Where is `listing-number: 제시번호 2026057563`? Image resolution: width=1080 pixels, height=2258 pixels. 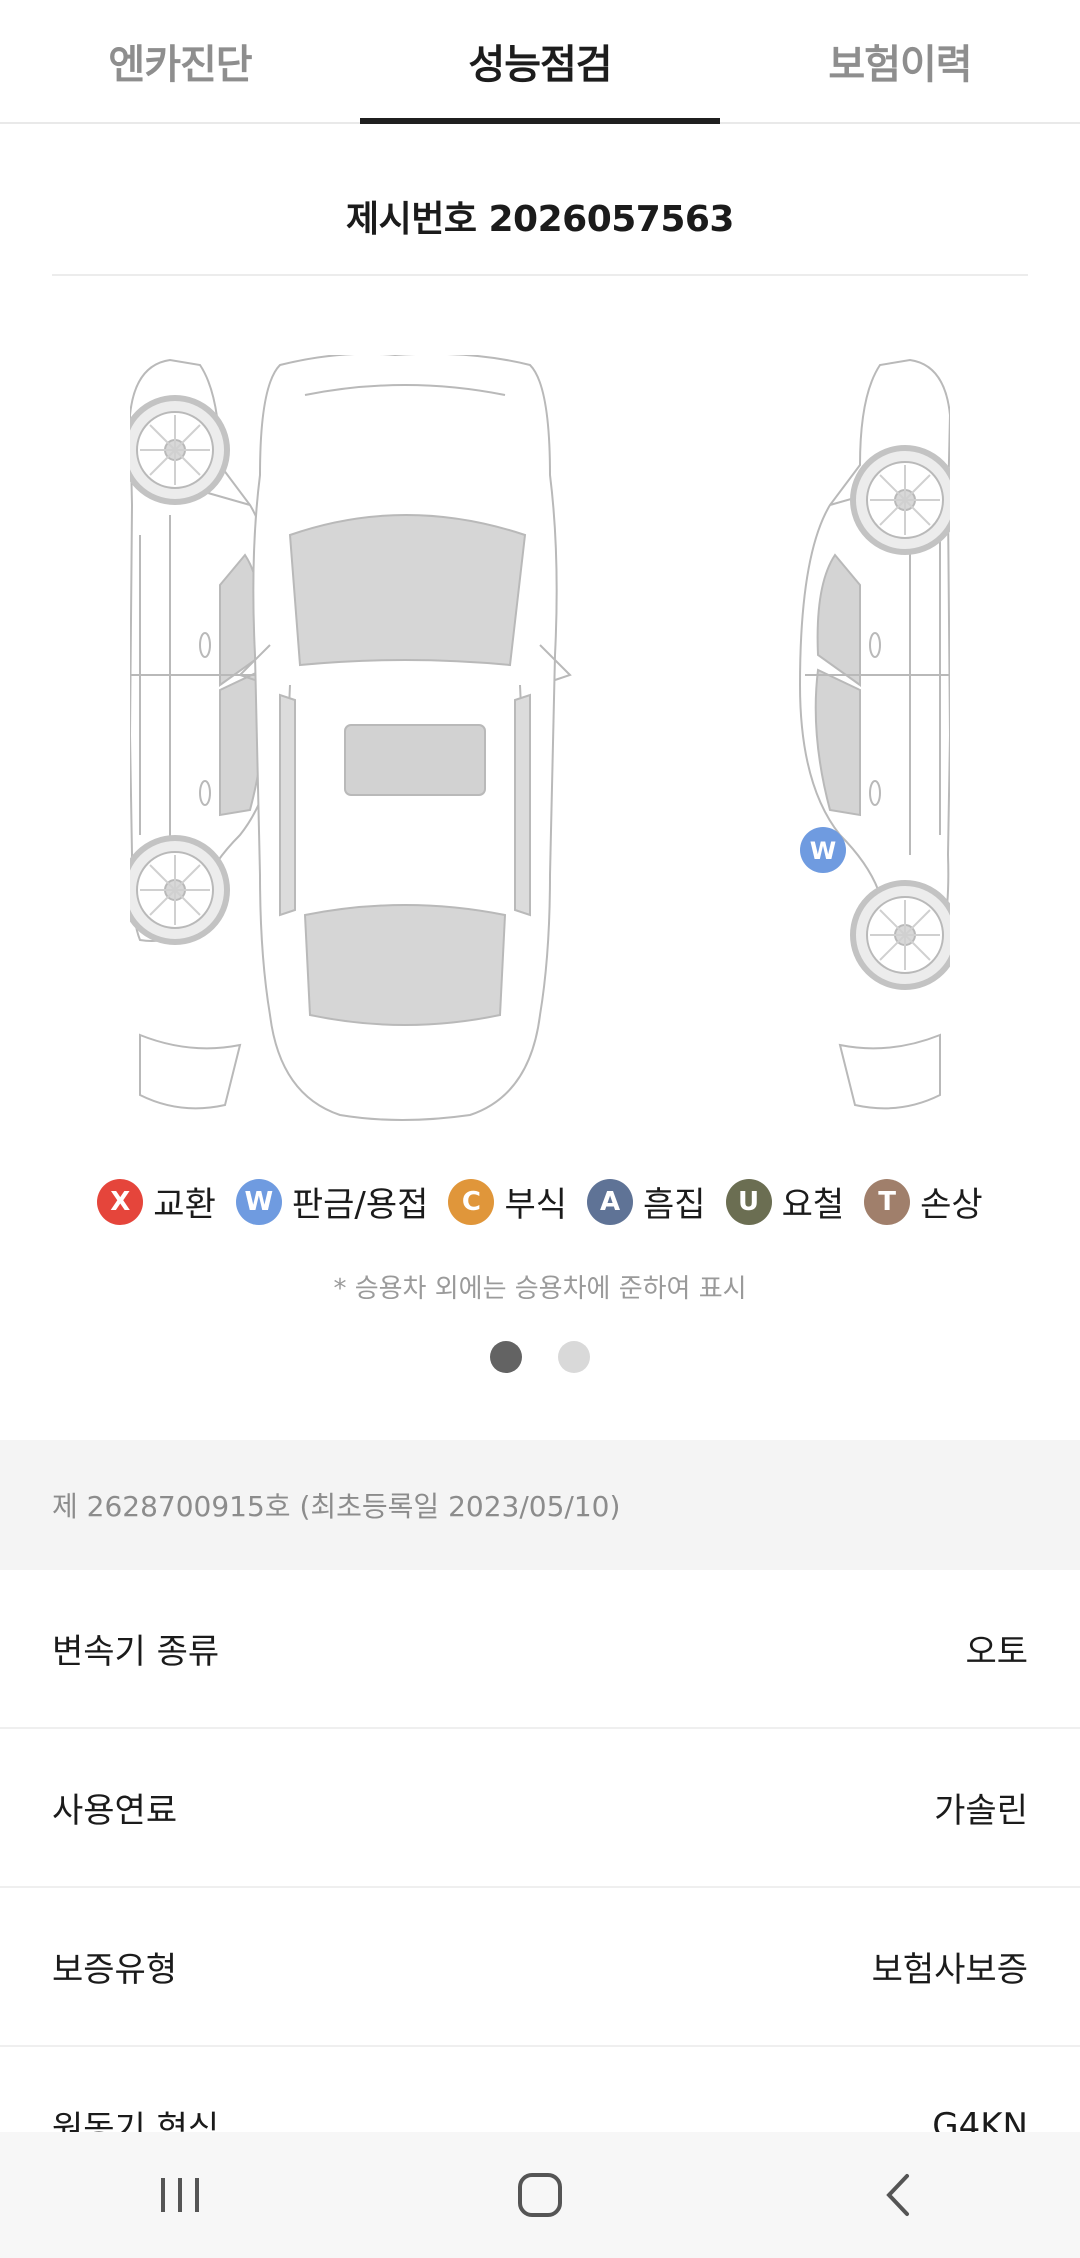 listing-number: 제시번호 2026057563 is located at coordinates (540, 219).